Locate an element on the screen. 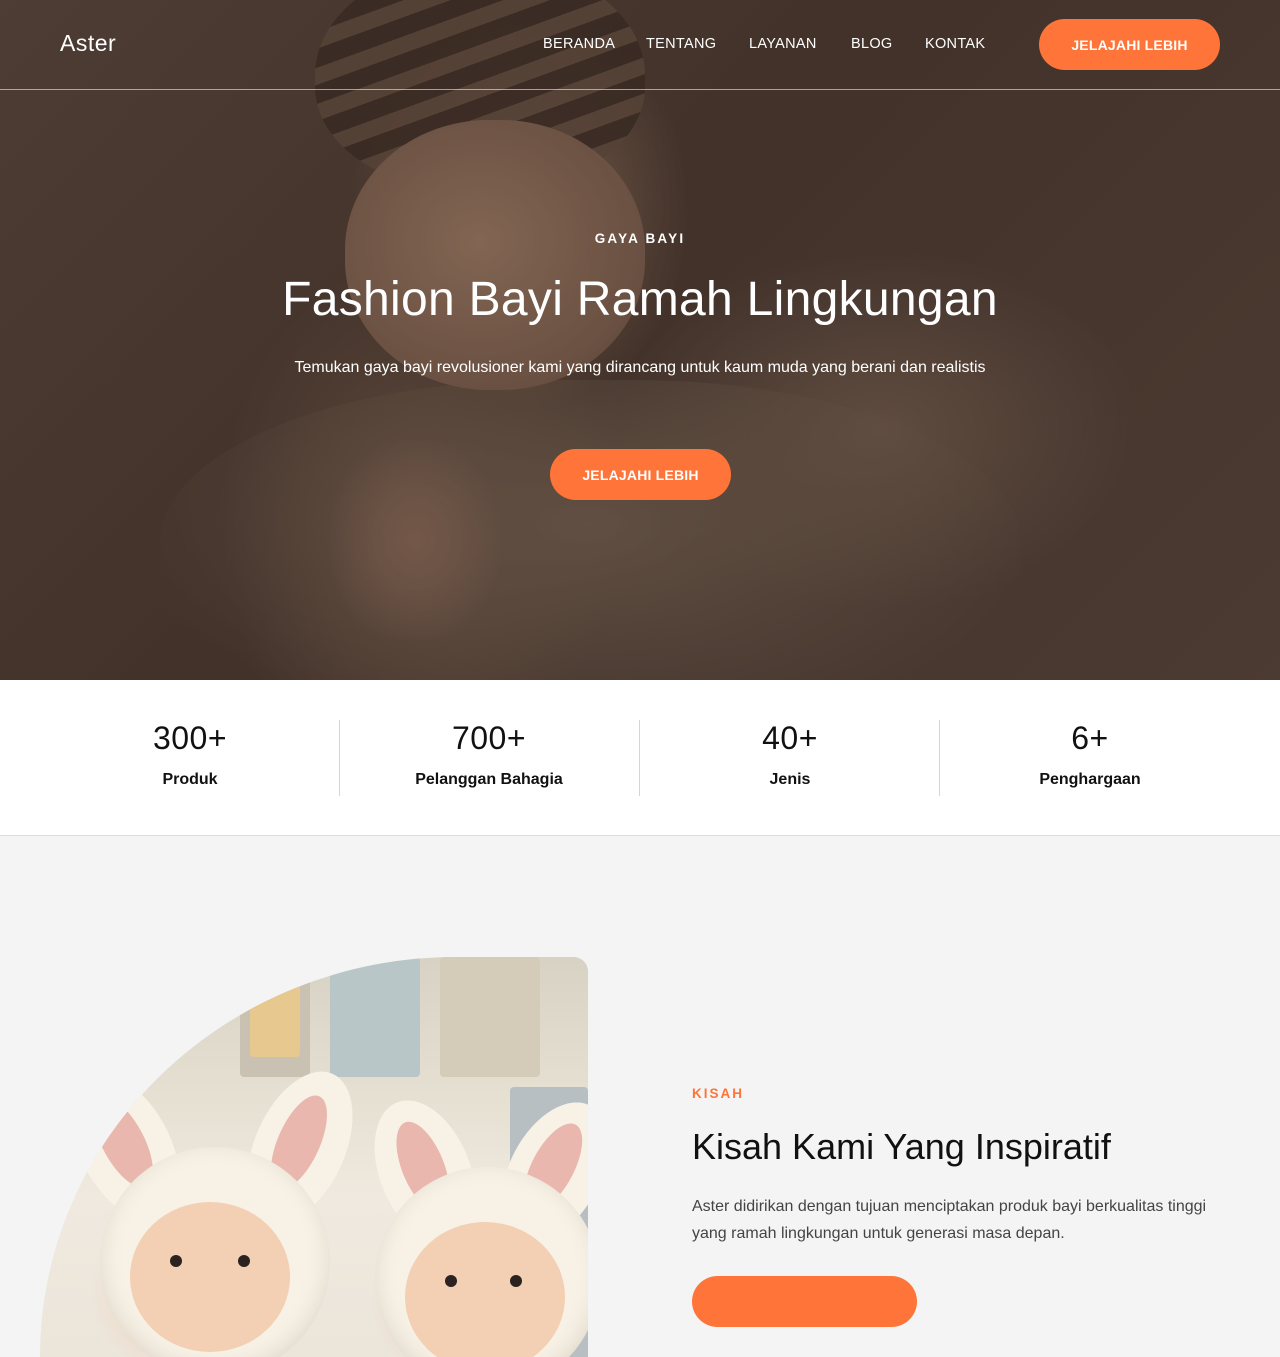 Image resolution: width=1280 pixels, height=1357 pixels. nav-item-blog: BLOG is located at coordinates (872, 44).